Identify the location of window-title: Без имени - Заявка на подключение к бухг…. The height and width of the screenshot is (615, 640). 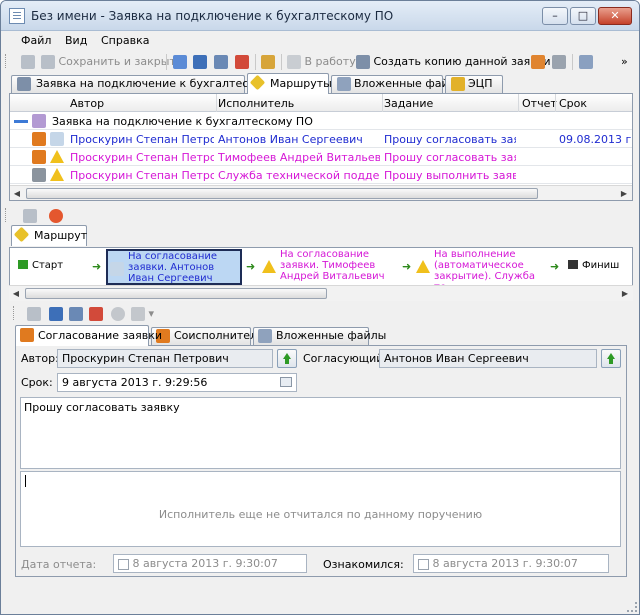
(212, 16).